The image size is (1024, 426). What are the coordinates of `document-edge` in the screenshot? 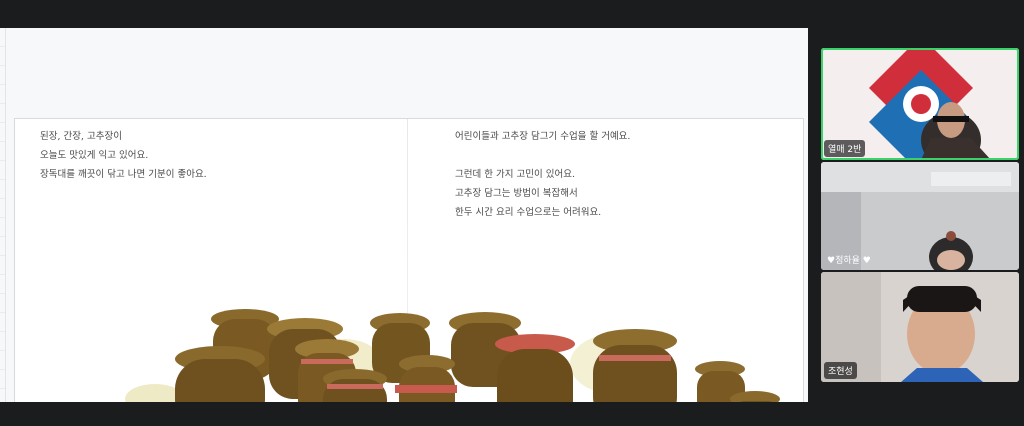 It's located at (3, 215).